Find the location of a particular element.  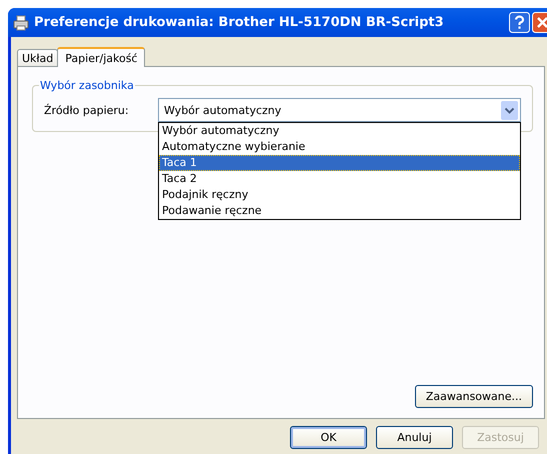

close-icon is located at coordinates (539, 22).